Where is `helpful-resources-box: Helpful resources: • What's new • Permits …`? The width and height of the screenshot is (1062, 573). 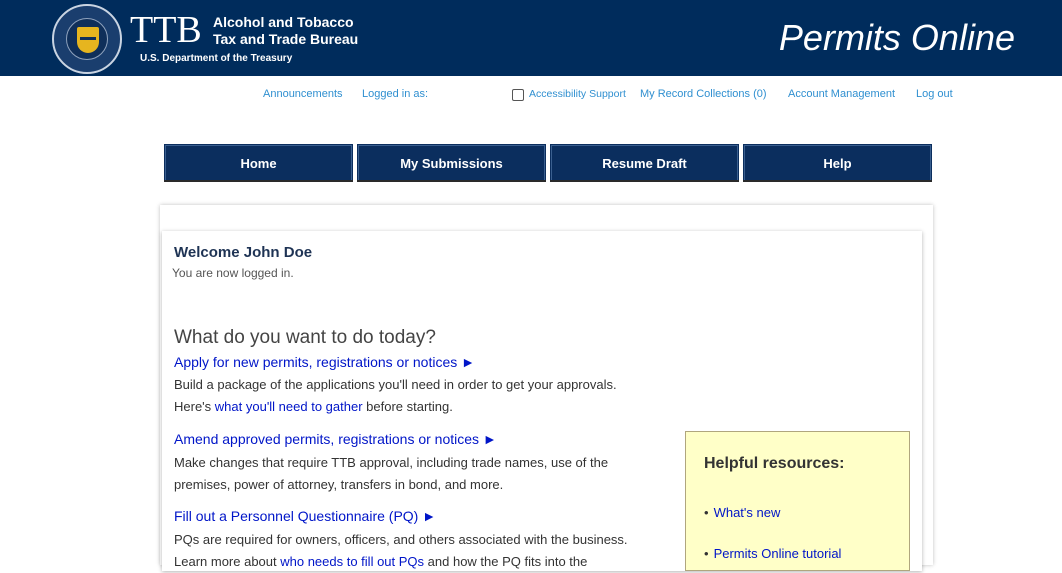 helpful-resources-box: Helpful resources: • What's new • Permits … is located at coordinates (797, 501).